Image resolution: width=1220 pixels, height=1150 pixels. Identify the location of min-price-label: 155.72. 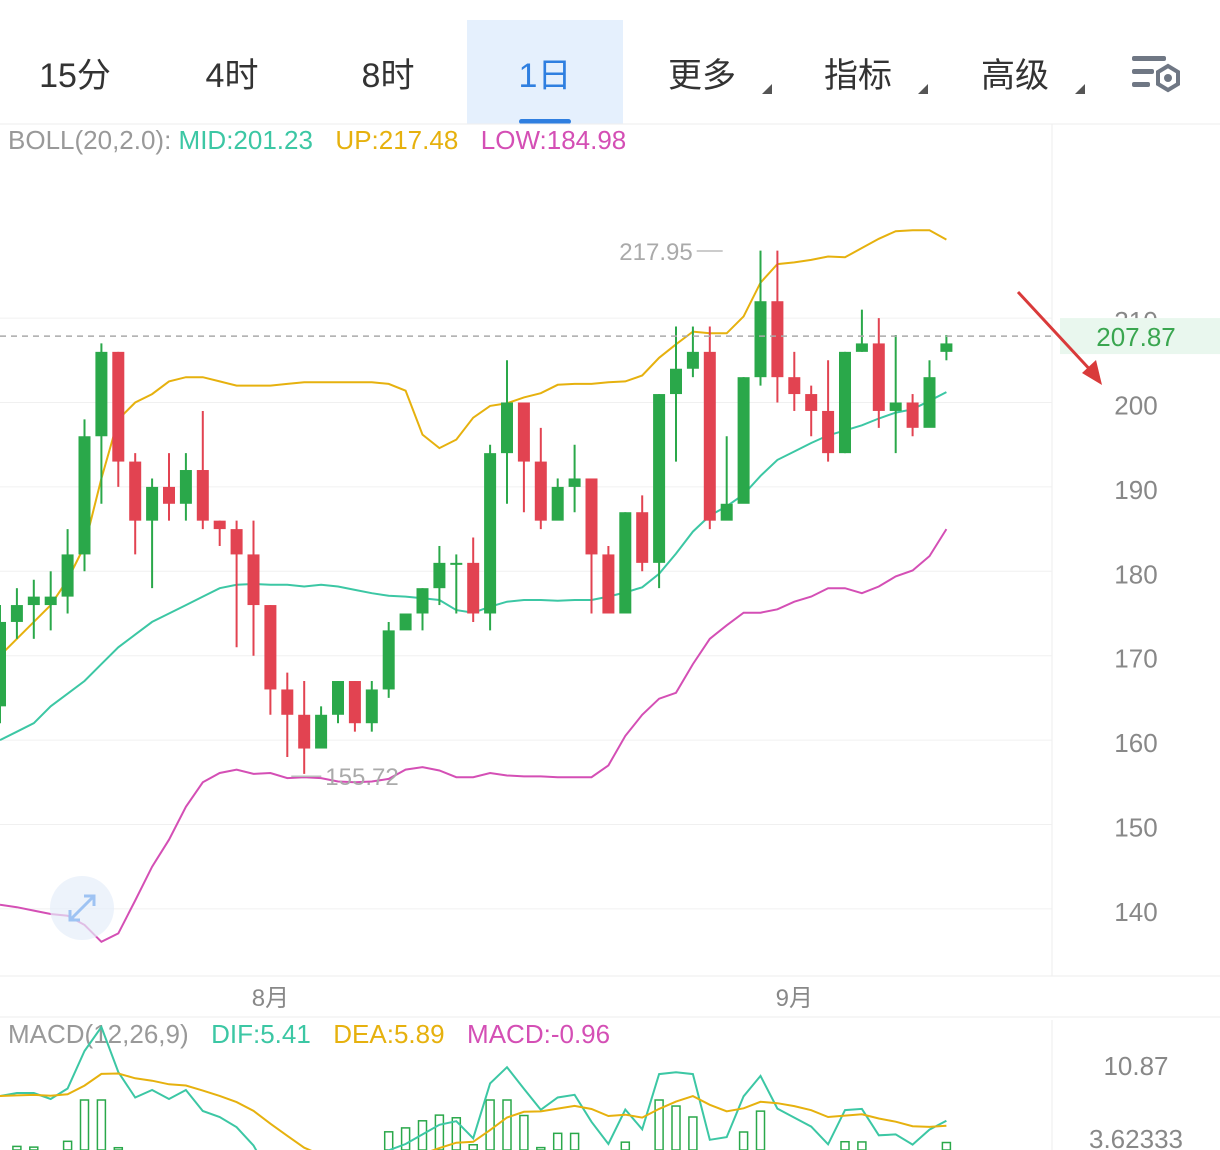
(361, 777).